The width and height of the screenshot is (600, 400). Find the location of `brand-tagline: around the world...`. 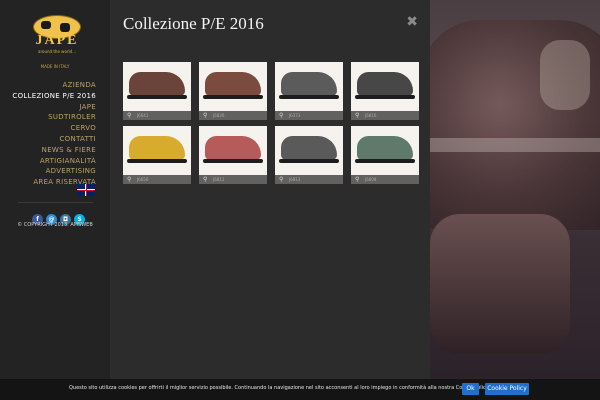

brand-tagline: around the world... is located at coordinates (57, 51).